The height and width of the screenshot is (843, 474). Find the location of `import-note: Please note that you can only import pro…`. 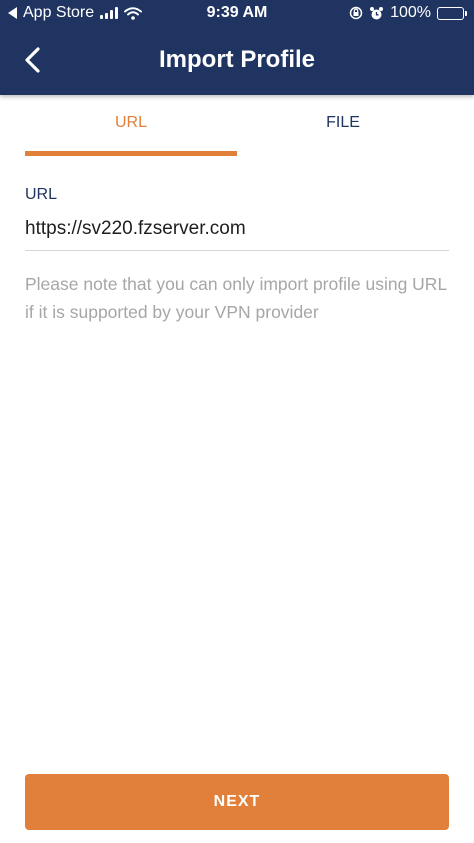

import-note: Please note that you can only import pro… is located at coordinates (236, 298).